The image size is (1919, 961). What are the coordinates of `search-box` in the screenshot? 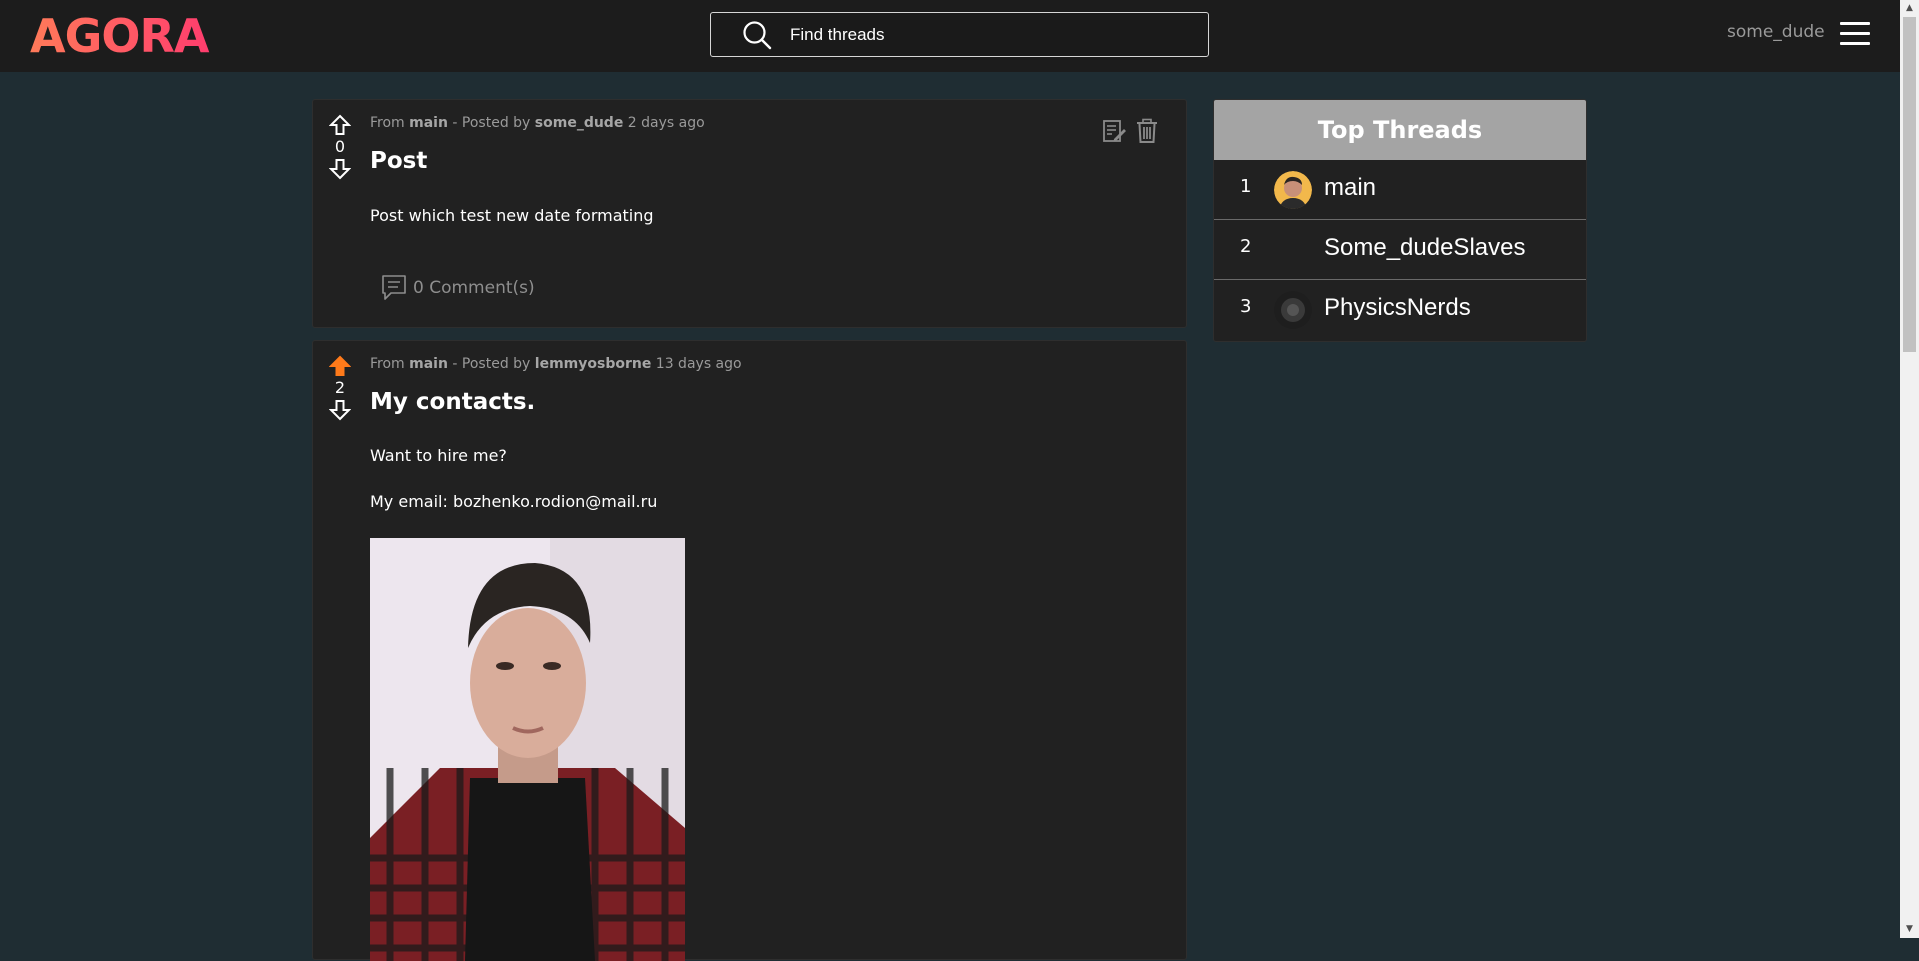 It's located at (959, 34).